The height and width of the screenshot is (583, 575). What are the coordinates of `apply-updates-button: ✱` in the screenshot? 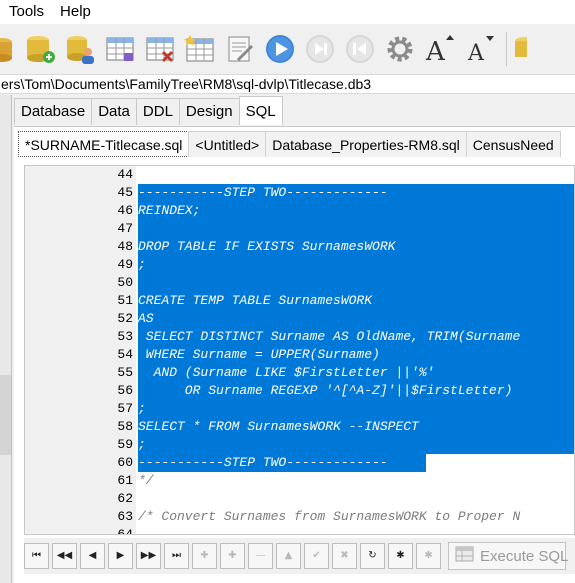 It's located at (400, 556).